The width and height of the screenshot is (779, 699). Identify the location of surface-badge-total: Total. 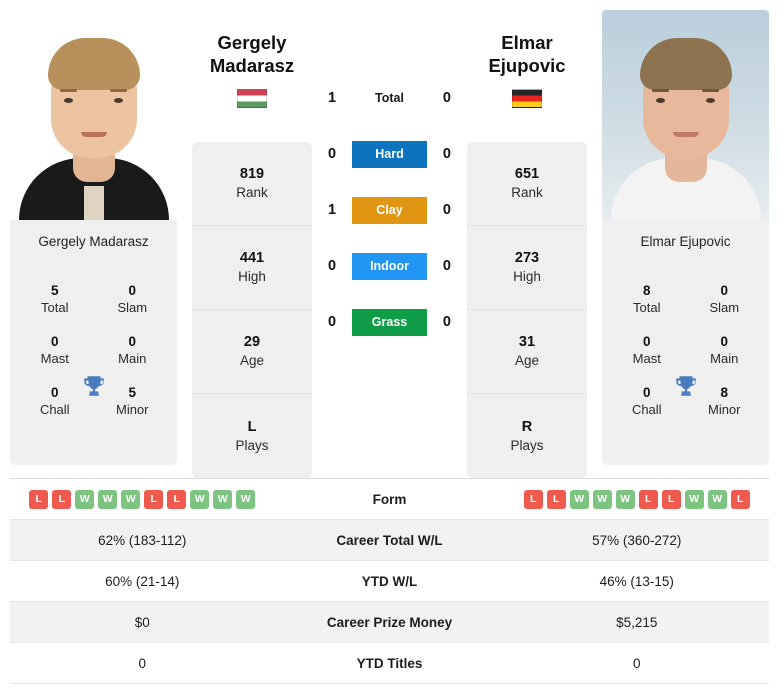
(389, 98).